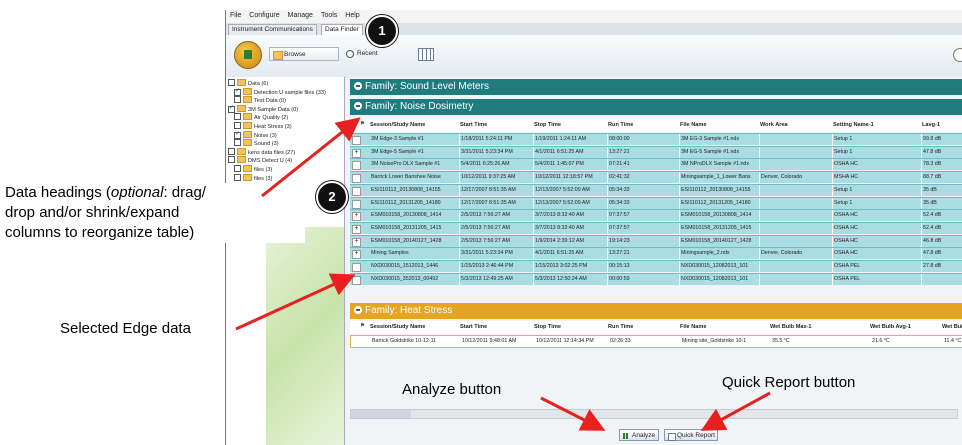 The width and height of the screenshot is (962, 445). What do you see at coordinates (735, 411) in the screenshot?
I see `arrow-to-quick-report` at bounding box center [735, 411].